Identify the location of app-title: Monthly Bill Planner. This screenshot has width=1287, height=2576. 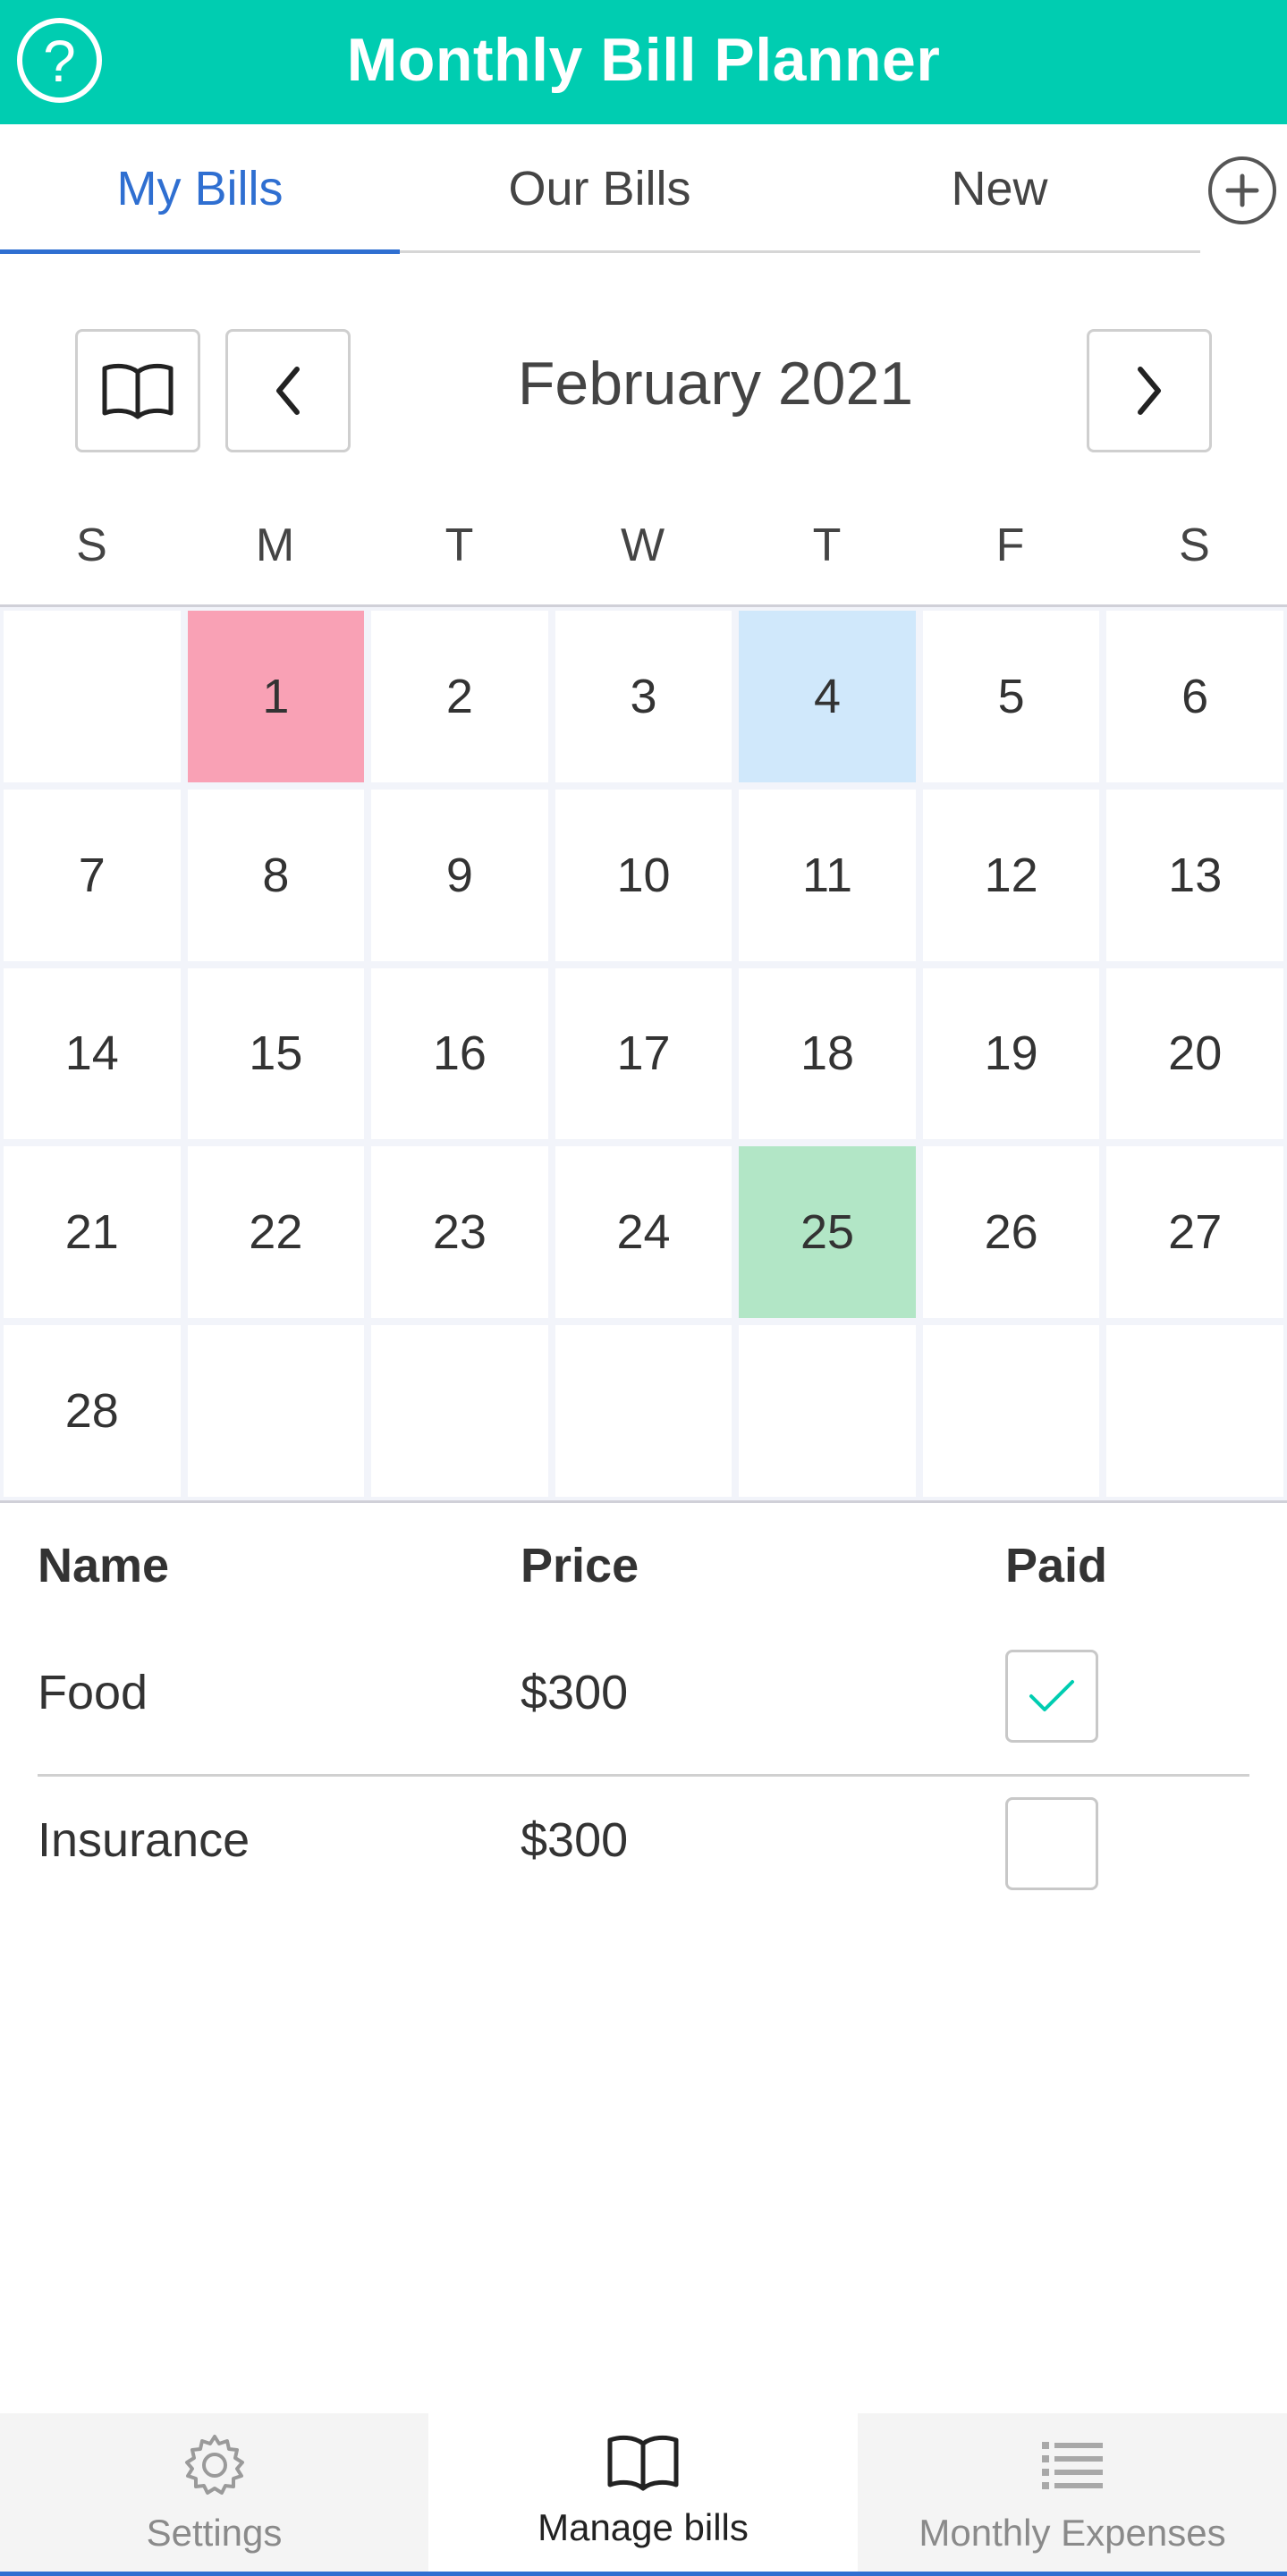
(643, 60).